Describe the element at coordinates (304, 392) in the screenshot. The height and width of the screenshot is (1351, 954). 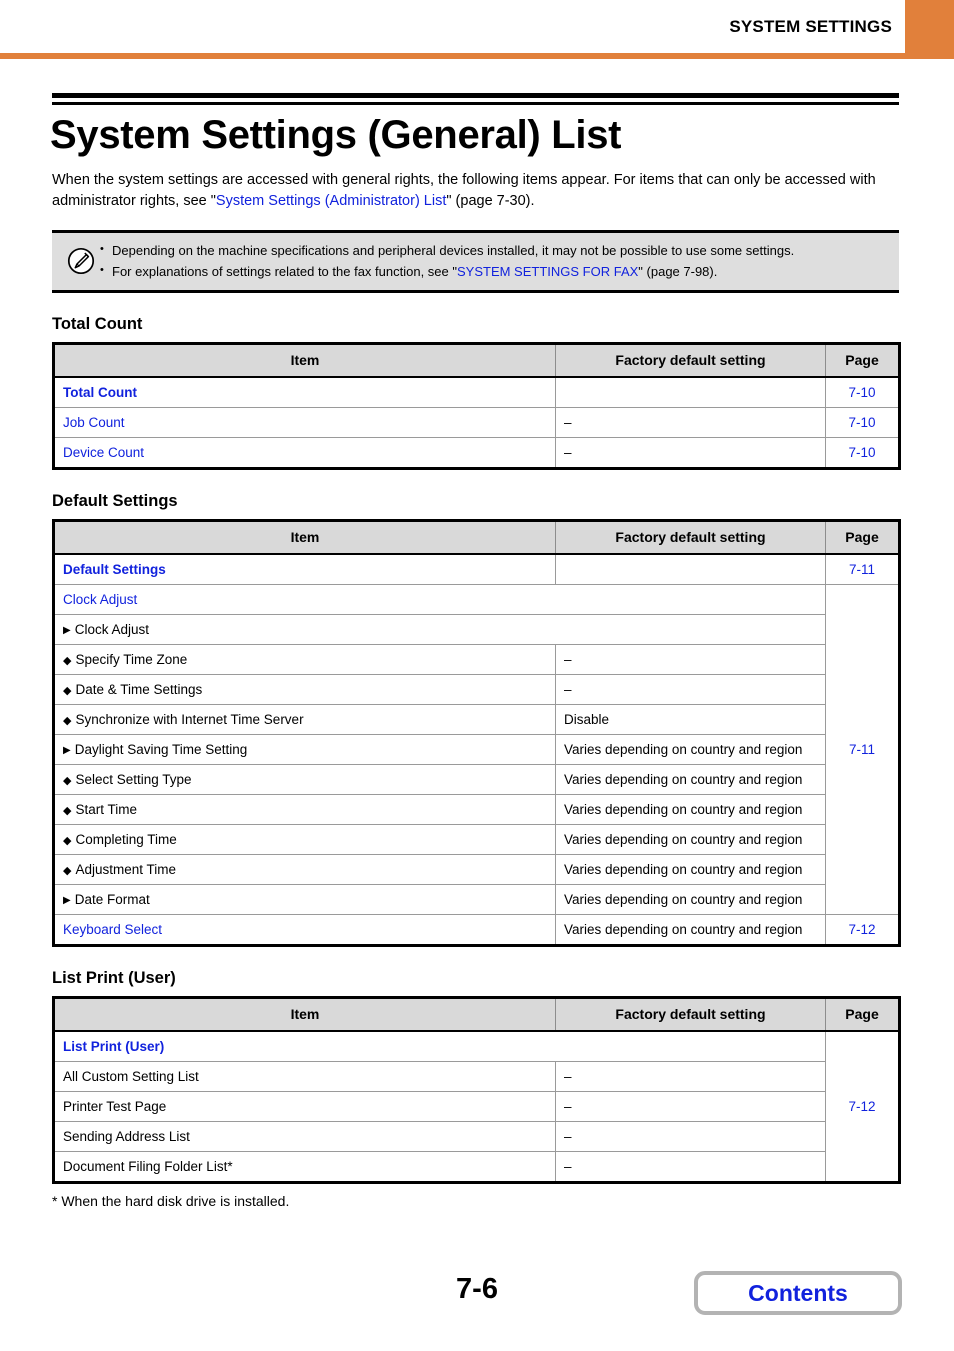
I see `row-item-label: Total Count` at that location.